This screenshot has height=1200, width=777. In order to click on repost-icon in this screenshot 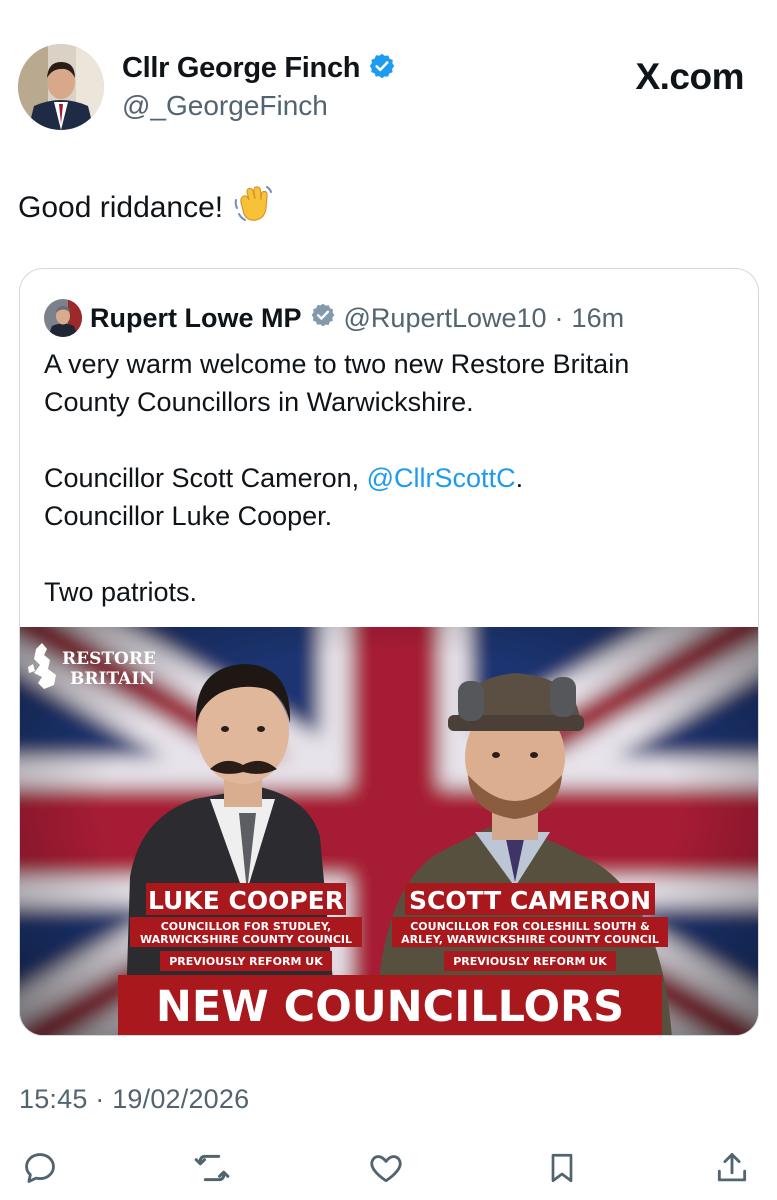, I will do `click(212, 1168)`.